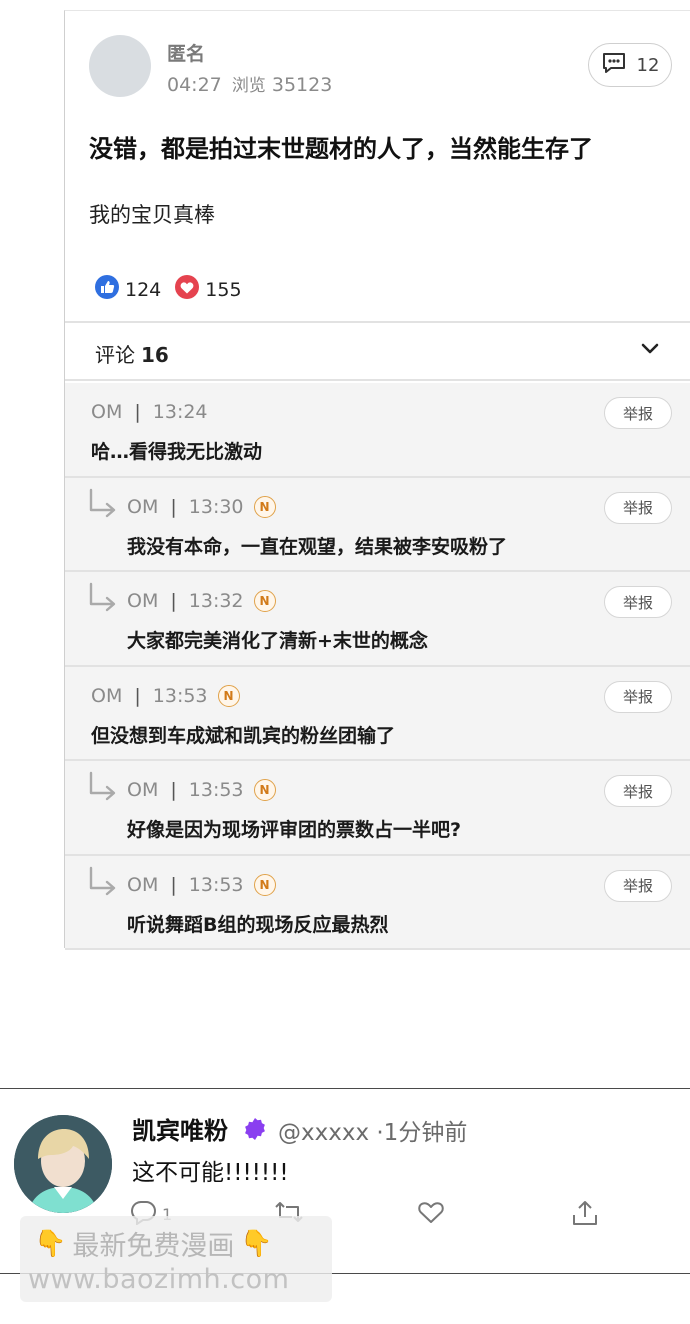 This screenshot has height=1324, width=690. Describe the element at coordinates (341, 149) in the screenshot. I see `post-title: 没错，都是拍过末世题材的人了，当然能生存了` at that location.